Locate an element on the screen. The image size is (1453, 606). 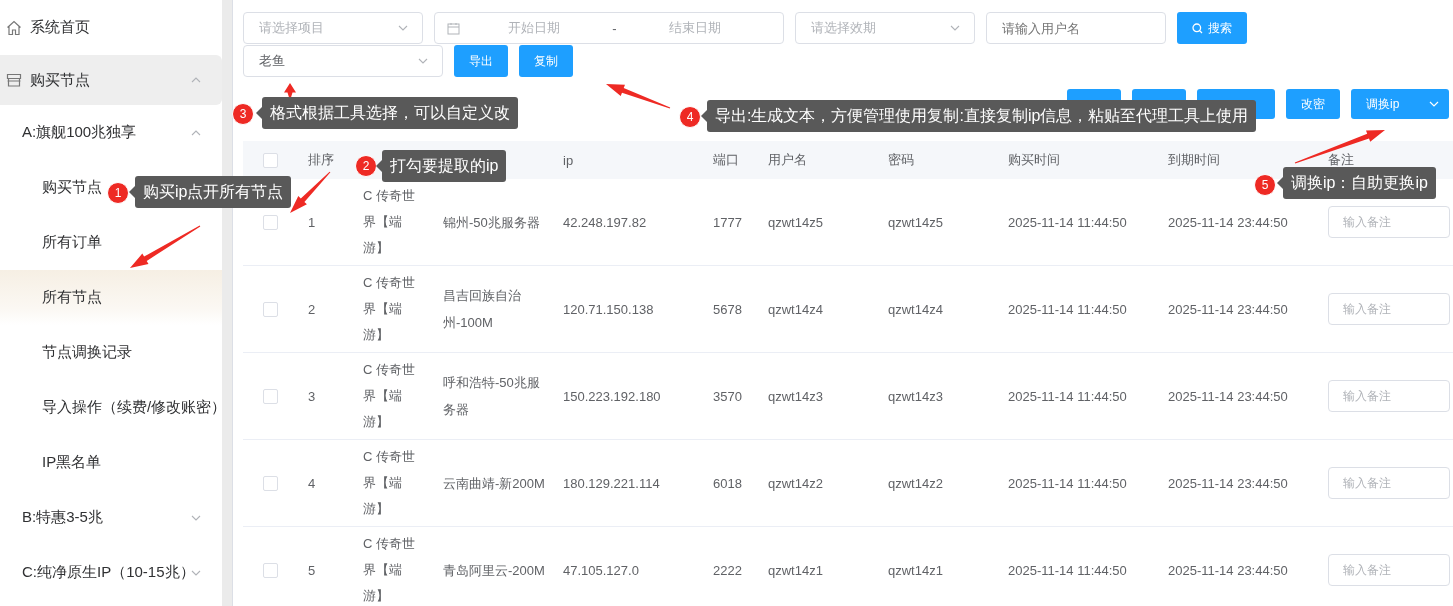
column-header: 到期时间 is located at coordinates (1194, 159).